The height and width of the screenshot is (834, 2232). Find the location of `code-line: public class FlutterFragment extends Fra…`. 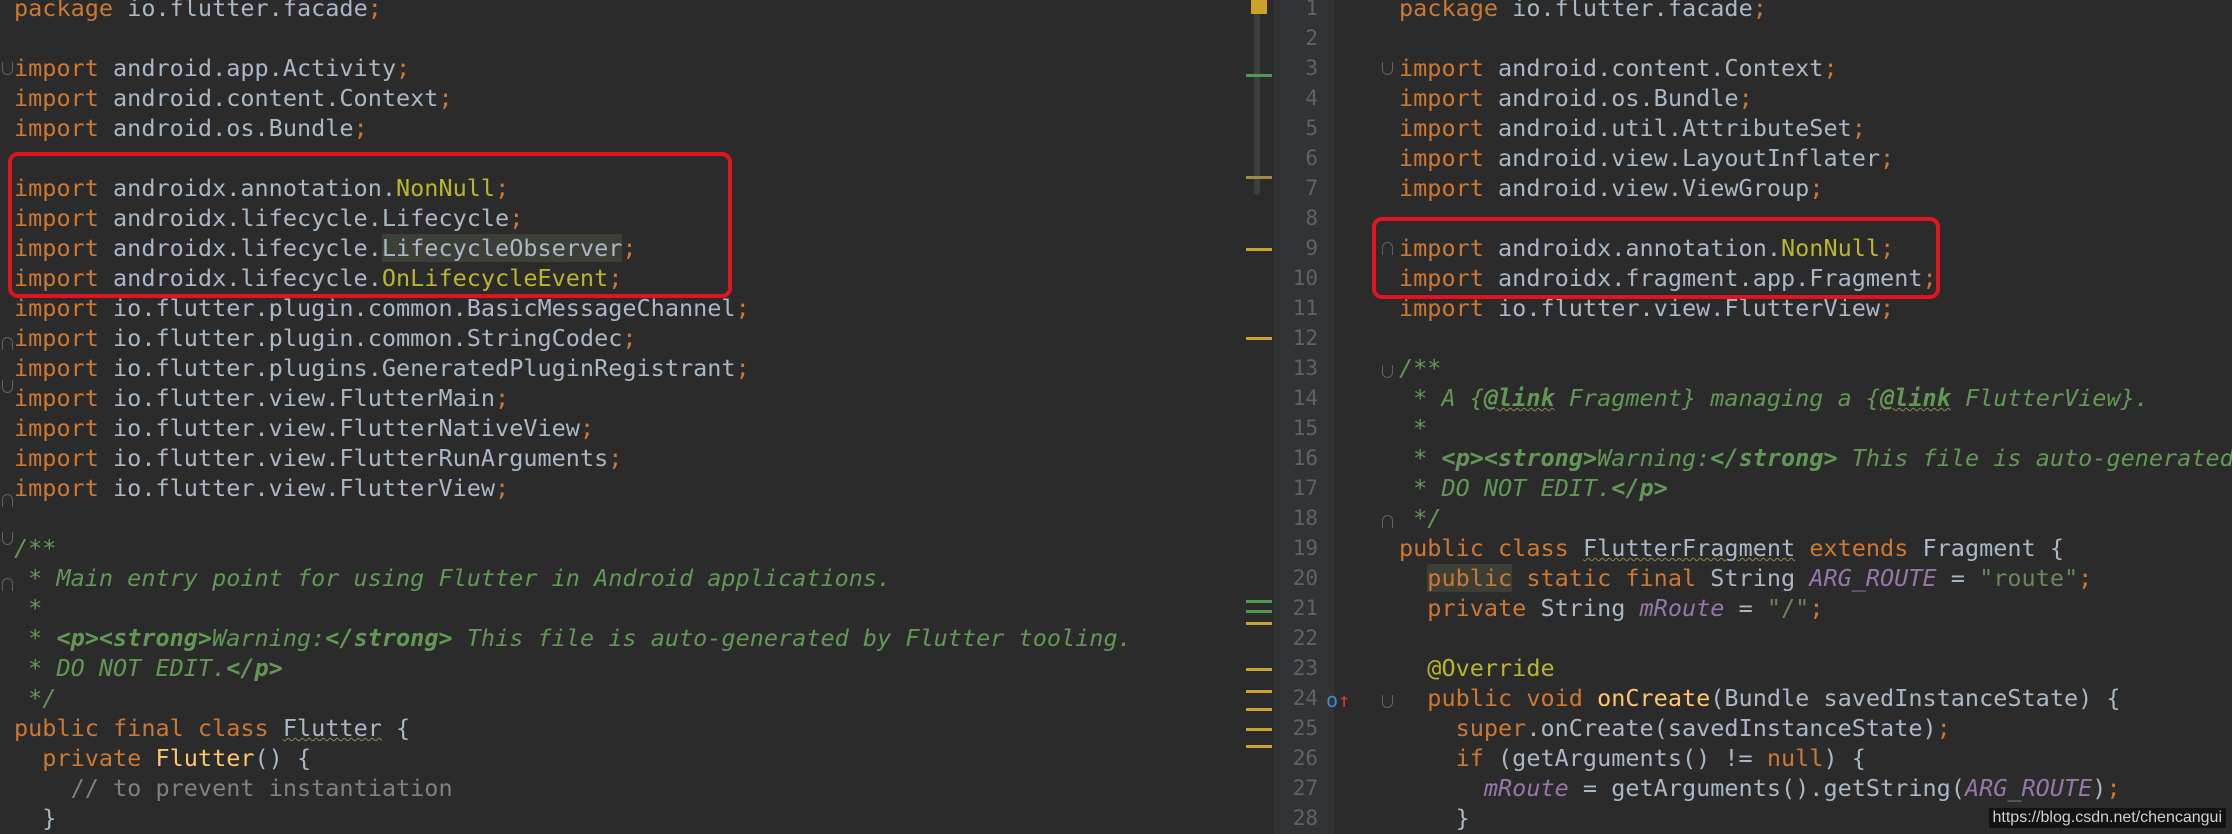

code-line: public class FlutterFragment extends Fra… is located at coordinates (1731, 548).